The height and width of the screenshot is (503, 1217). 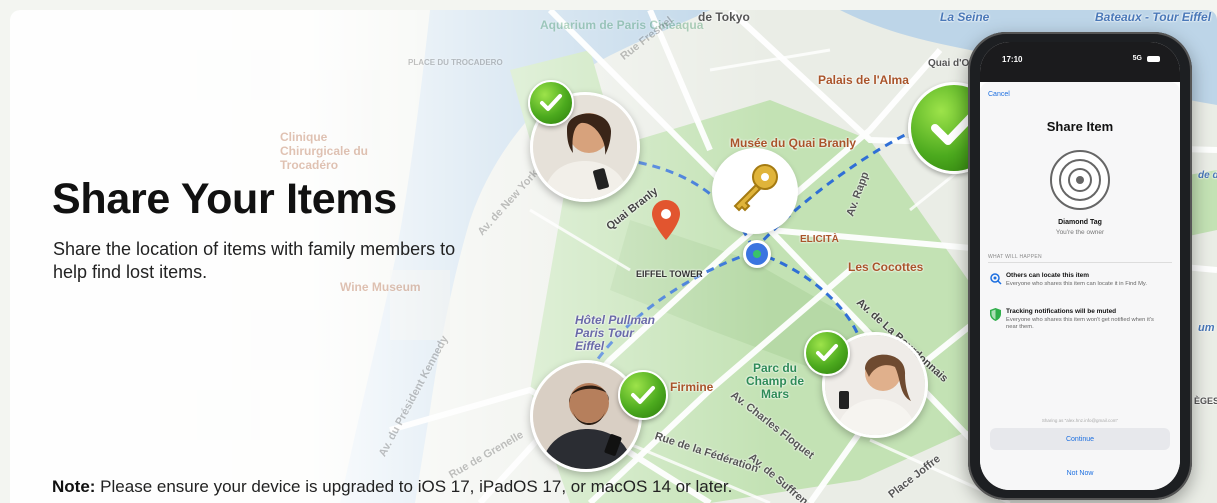 What do you see at coordinates (1061, 311) in the screenshot?
I see `row-title-notifications: Tracking notifications will be muted` at bounding box center [1061, 311].